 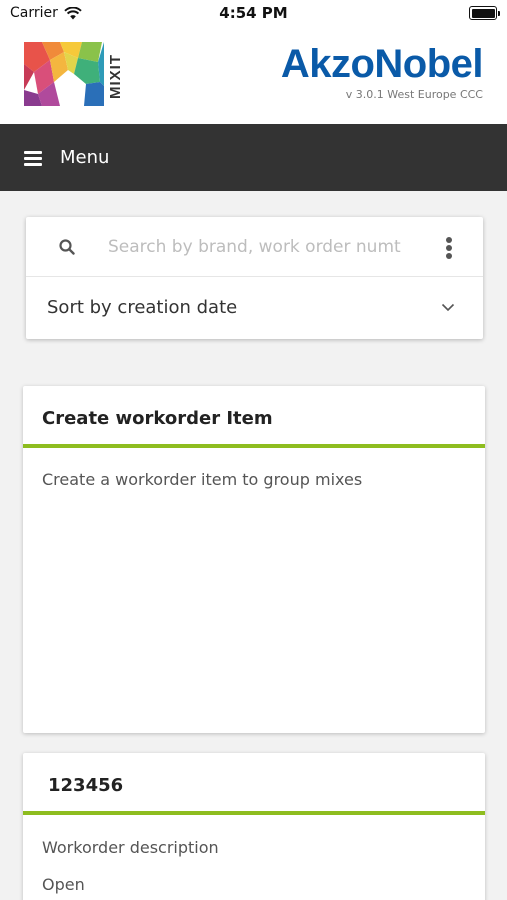 I want to click on brand-name: AkzoNobel, so click(x=382, y=64).